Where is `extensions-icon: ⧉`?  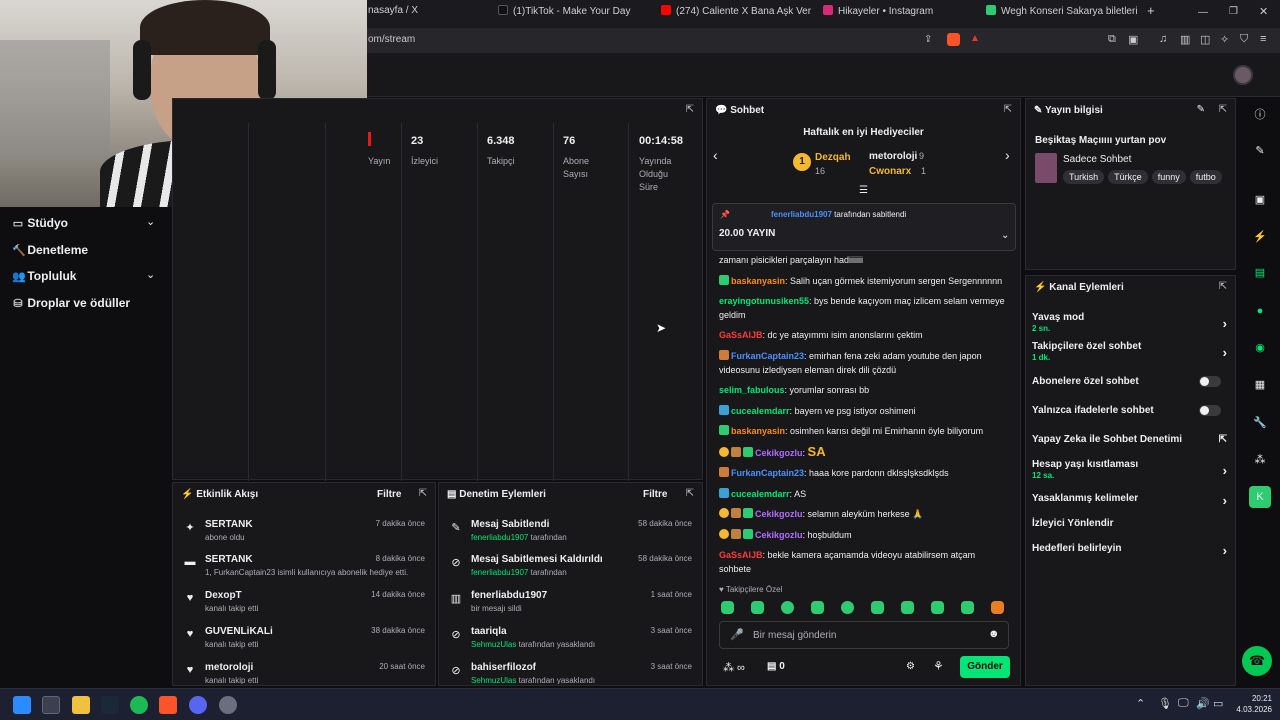
extensions-icon: ⧉ is located at coordinates (1112, 39).